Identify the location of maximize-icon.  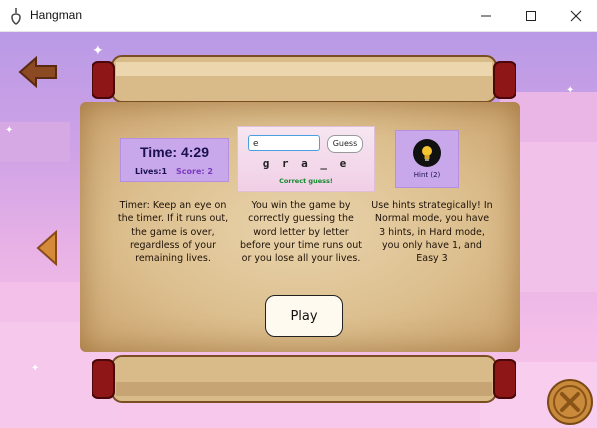
(531, 15).